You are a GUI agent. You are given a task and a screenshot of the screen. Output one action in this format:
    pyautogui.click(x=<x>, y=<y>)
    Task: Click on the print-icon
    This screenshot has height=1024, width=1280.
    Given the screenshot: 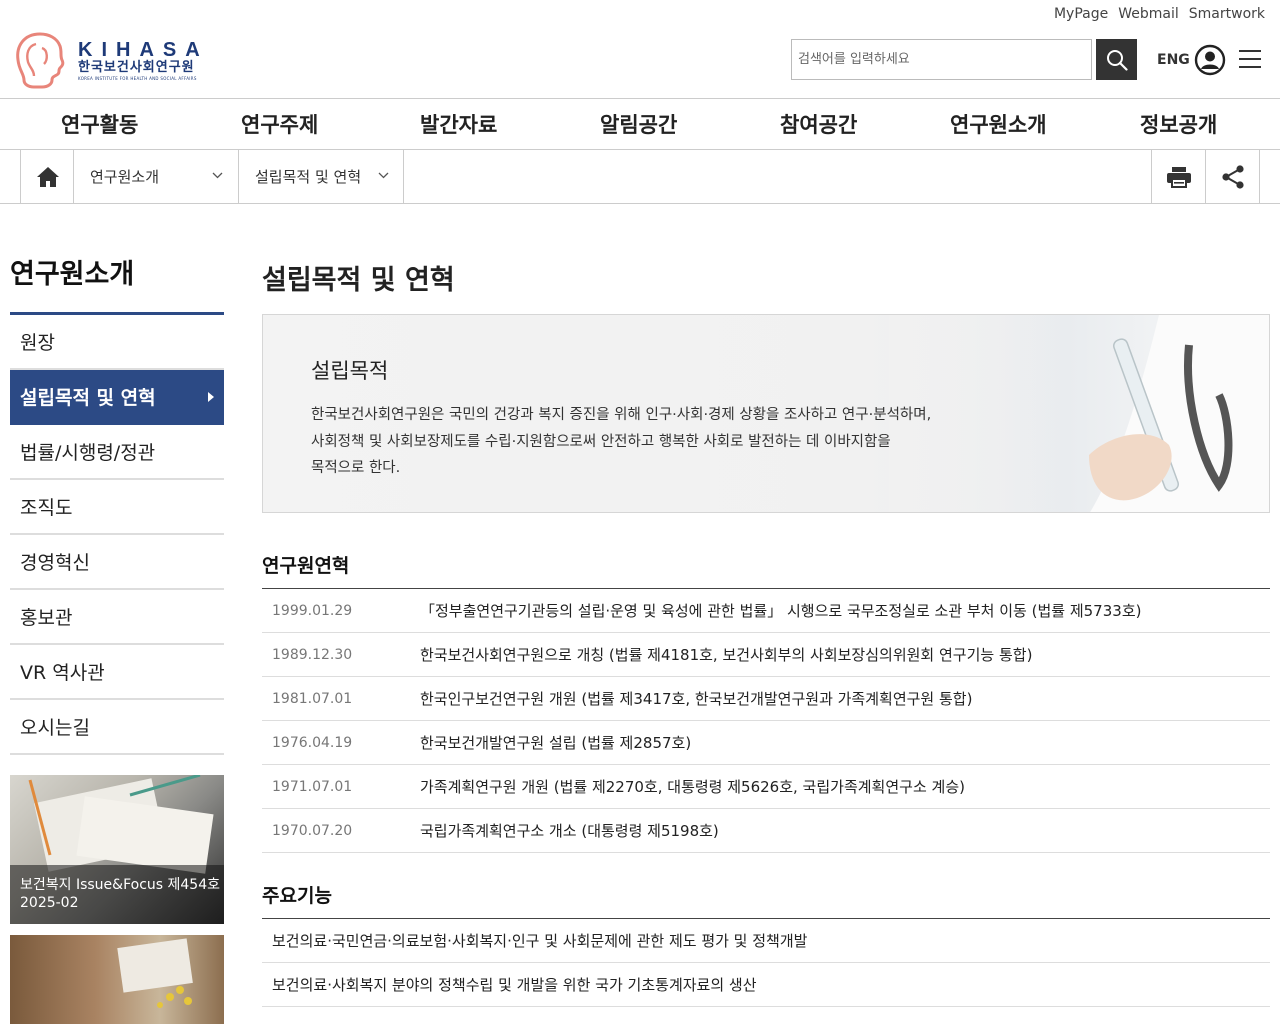 What is the action you would take?
    pyautogui.click(x=1179, y=177)
    